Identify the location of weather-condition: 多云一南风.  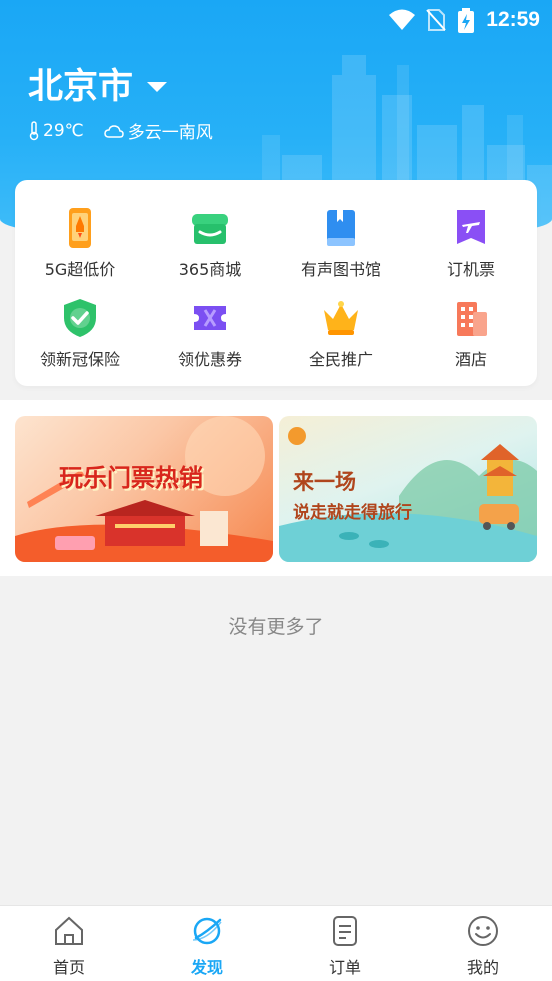
(170, 133).